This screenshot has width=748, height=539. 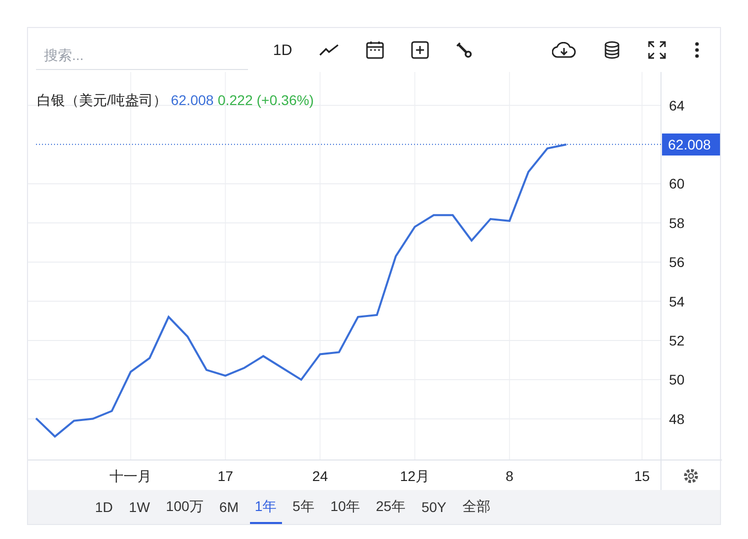 I want to click on cloud-download-icon, so click(x=564, y=50).